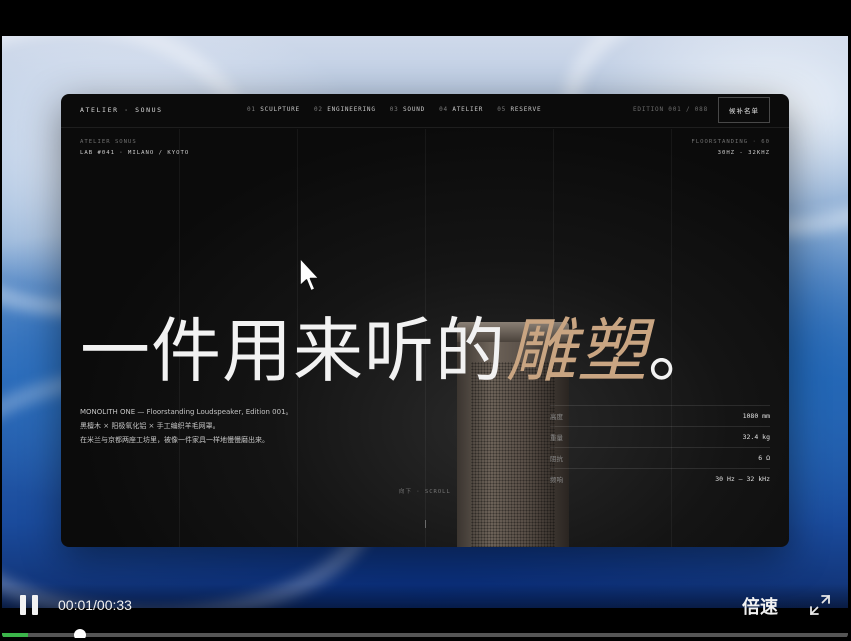  Describe the element at coordinates (15, 635) in the screenshot. I see `progress-fill` at that location.